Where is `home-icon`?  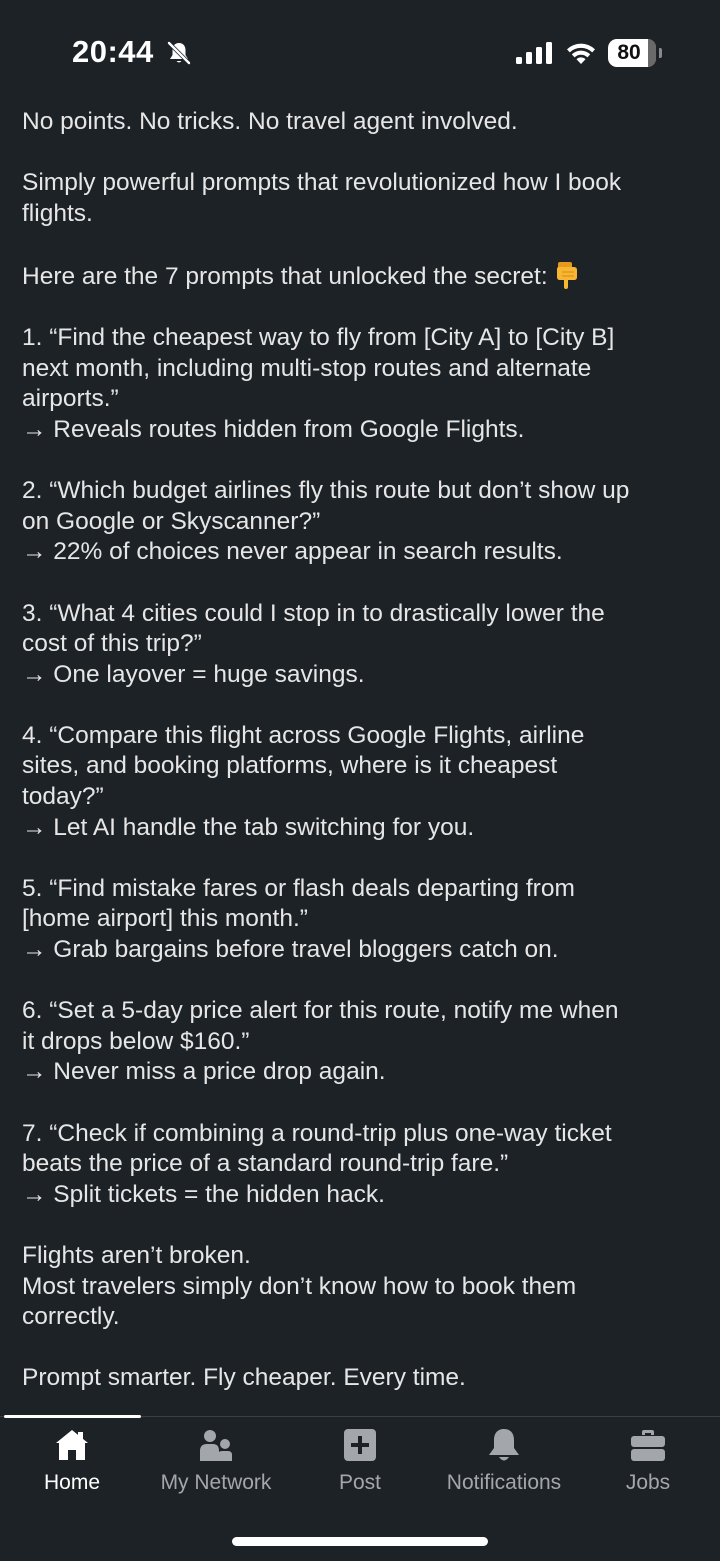
home-icon is located at coordinates (72, 1445).